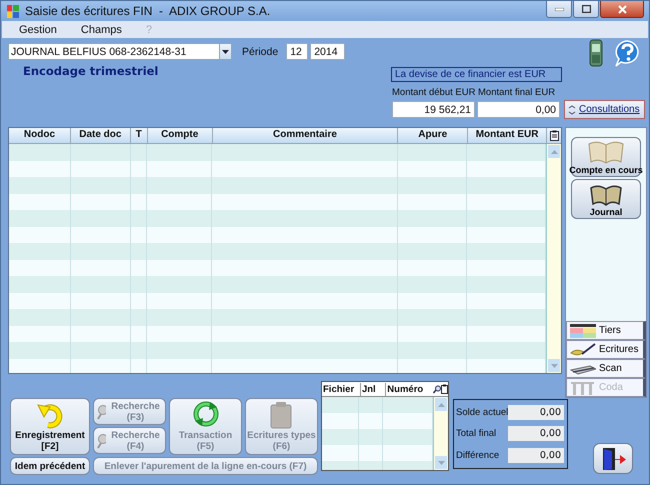 This screenshot has width=650, height=485. Describe the element at coordinates (180, 135) in the screenshot. I see `column-header: Compte` at that location.